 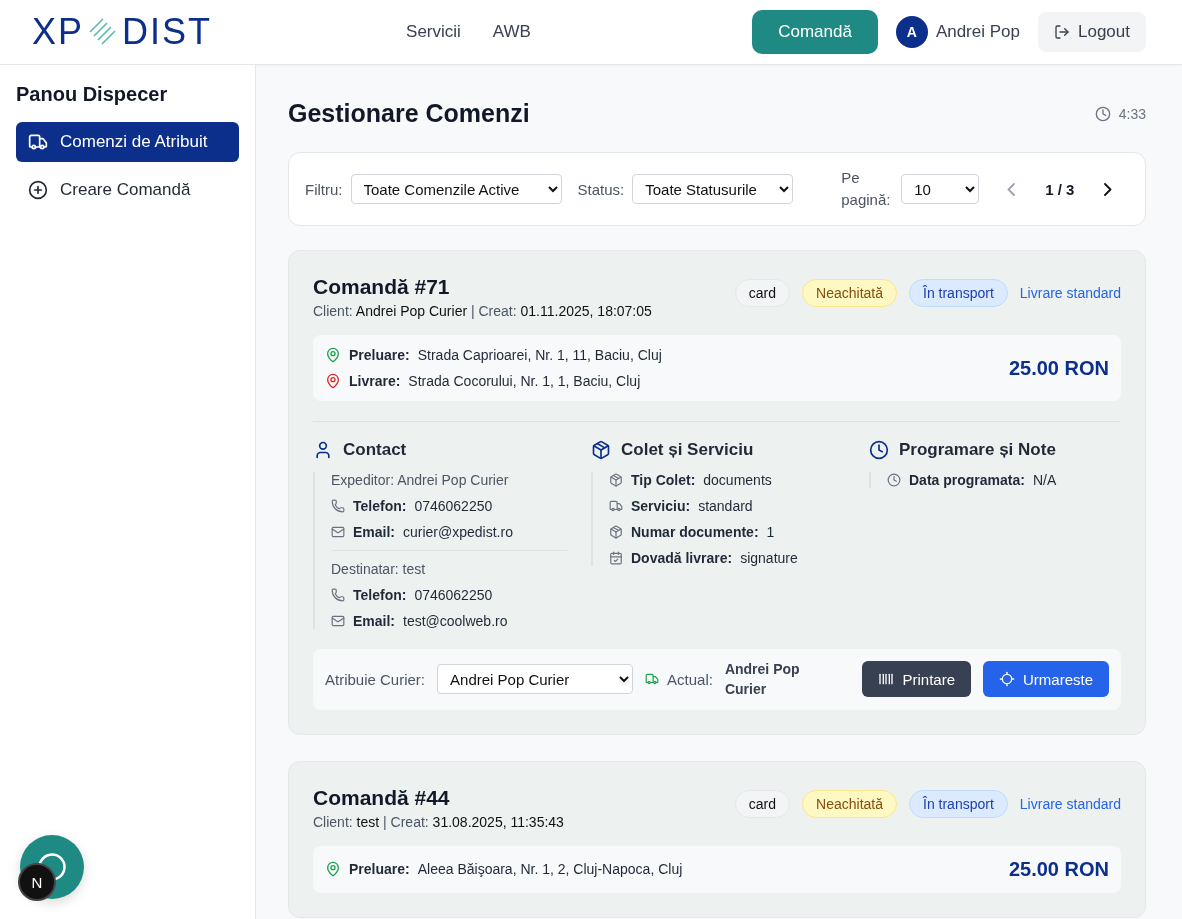 What do you see at coordinates (1007, 679) in the screenshot?
I see `crosshair-icon` at bounding box center [1007, 679].